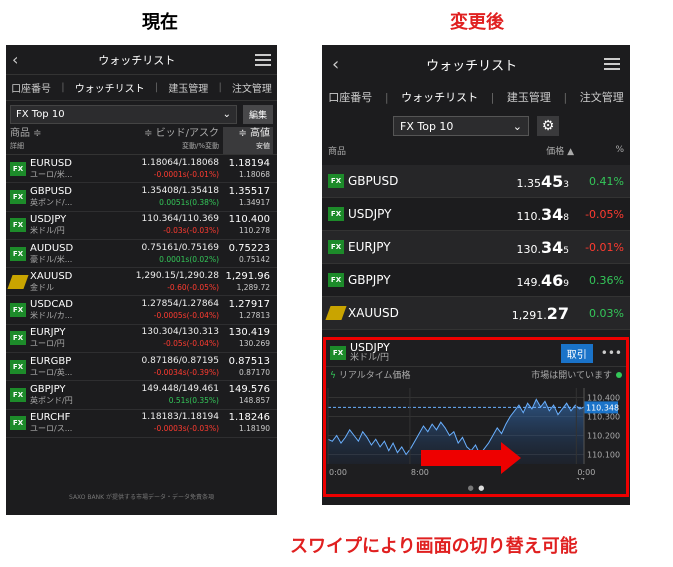 This screenshot has width=673, height=567. What do you see at coordinates (186, 429) in the screenshot?
I see `change: -0.0003s(-0.03%)` at bounding box center [186, 429].